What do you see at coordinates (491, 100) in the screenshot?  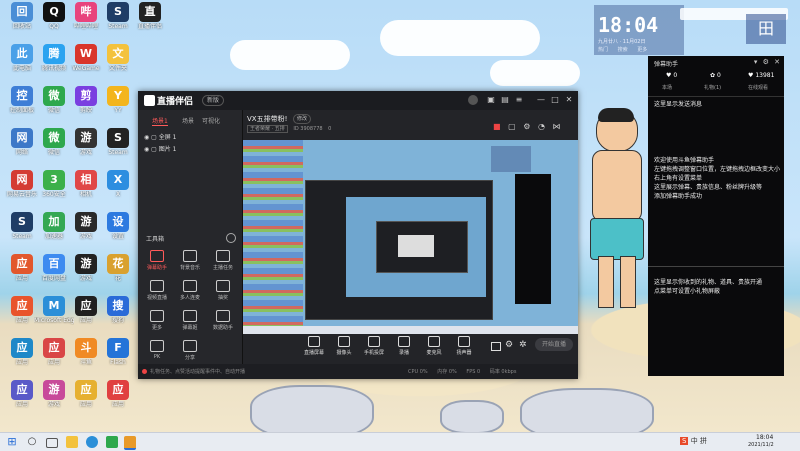 I see `shirt-icon: ▣` at bounding box center [491, 100].